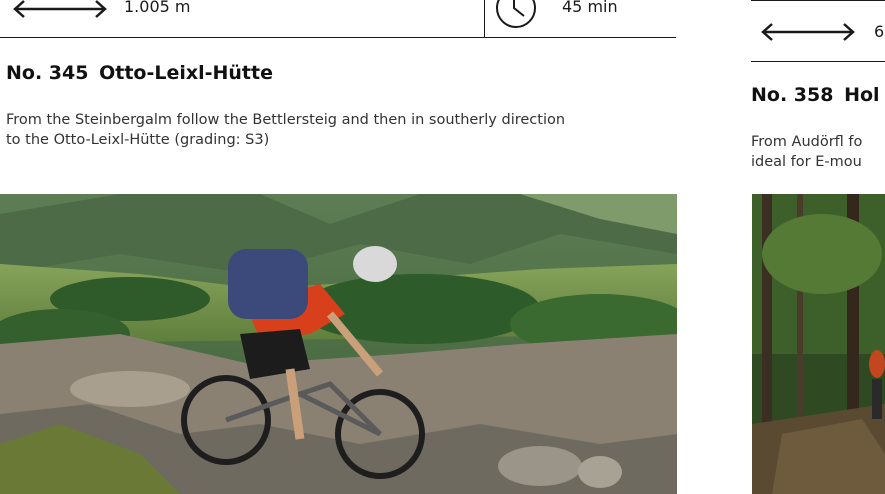 Image resolution: width=885 pixels, height=494 pixels. I want to click on right-tour-number: No. 358, so click(792, 95).